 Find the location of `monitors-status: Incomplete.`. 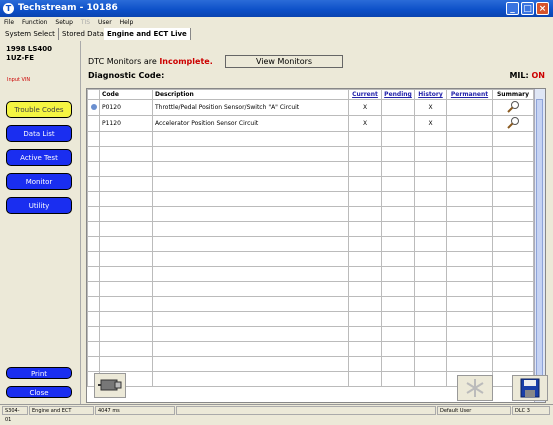

monitors-status: Incomplete. is located at coordinates (186, 61).